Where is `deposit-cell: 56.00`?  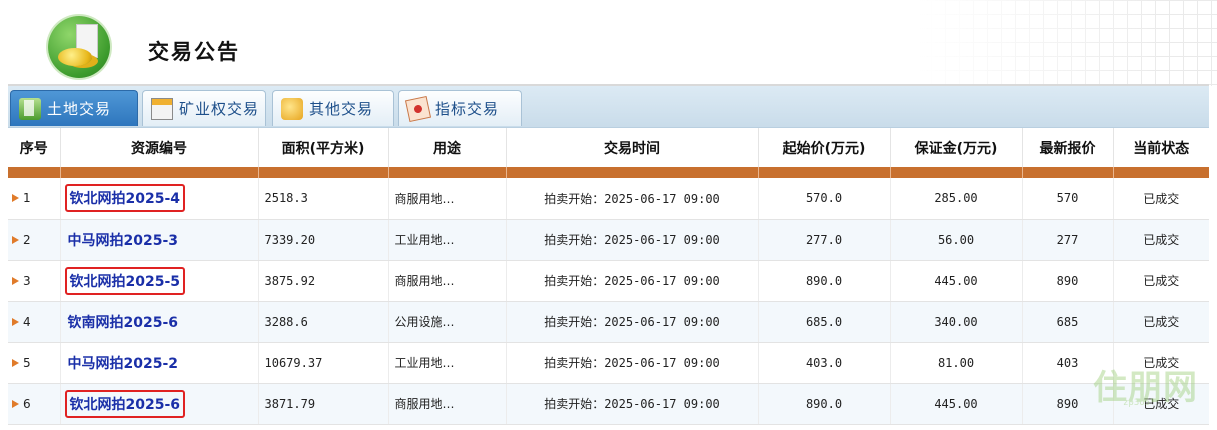 deposit-cell: 56.00 is located at coordinates (956, 240).